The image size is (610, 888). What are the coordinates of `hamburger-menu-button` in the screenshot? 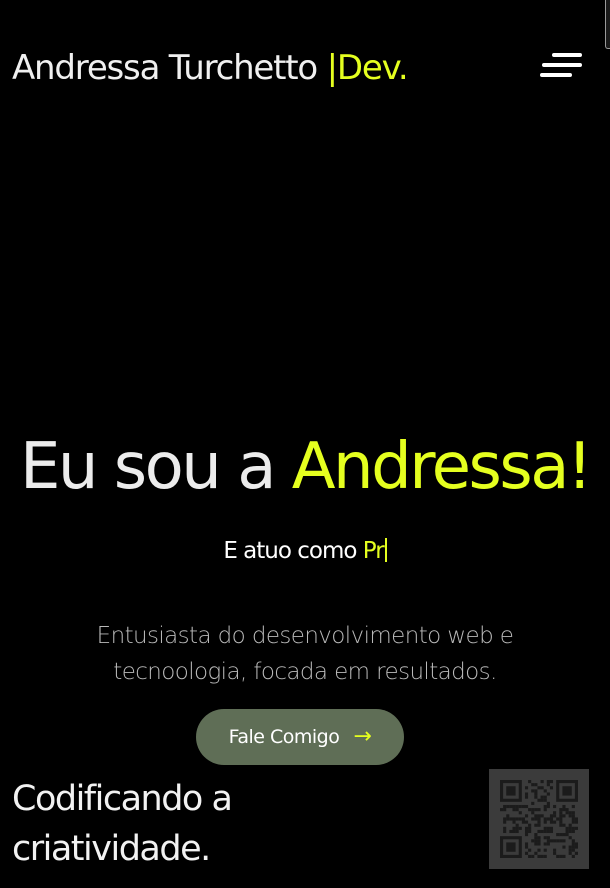 It's located at (562, 68).